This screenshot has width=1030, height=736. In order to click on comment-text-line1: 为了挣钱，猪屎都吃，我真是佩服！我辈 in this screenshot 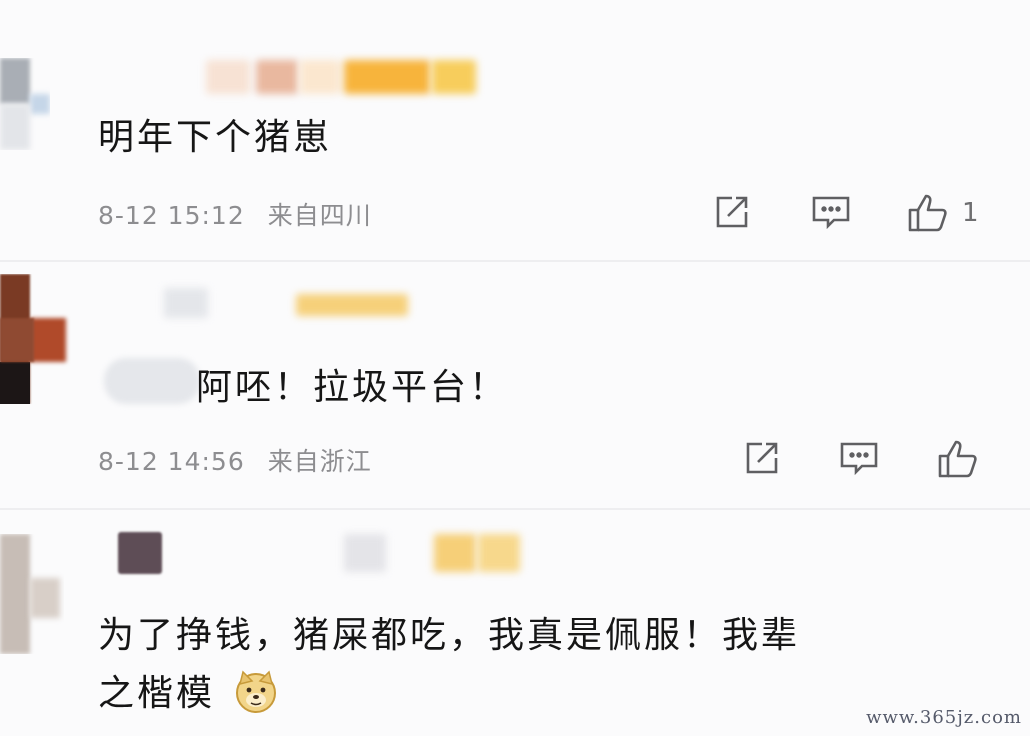, I will do `click(449, 635)`.